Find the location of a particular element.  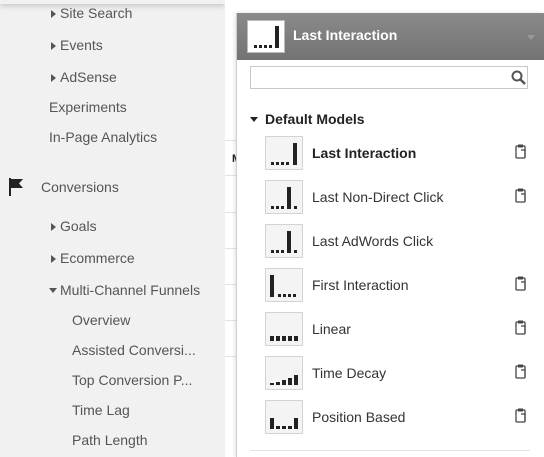

sidebar-item-label: Experiments is located at coordinates (88, 107).